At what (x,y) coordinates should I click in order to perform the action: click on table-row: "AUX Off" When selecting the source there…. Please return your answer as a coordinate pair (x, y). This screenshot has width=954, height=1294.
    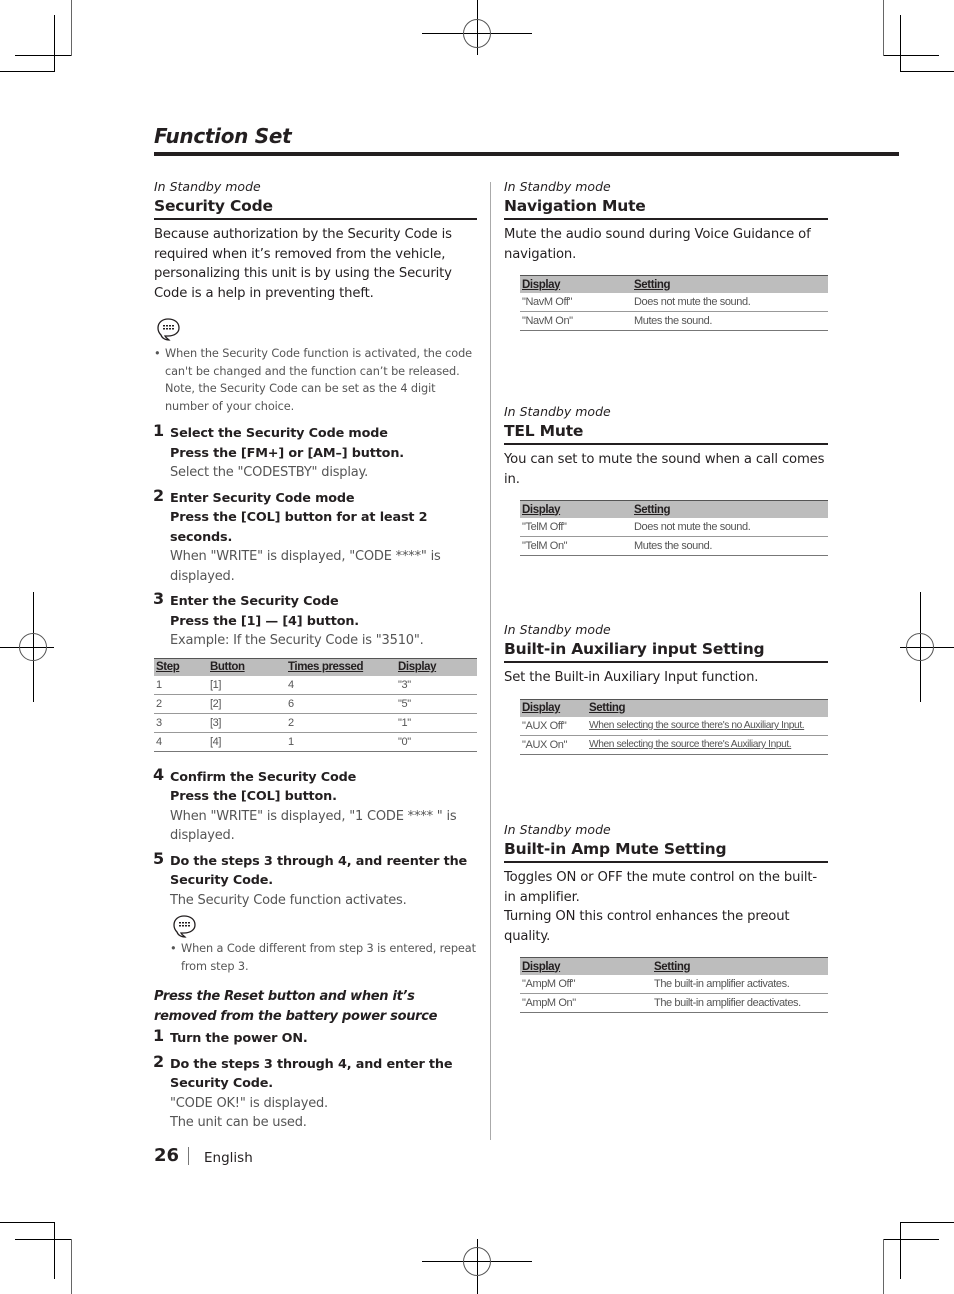
    Looking at the image, I should click on (674, 726).